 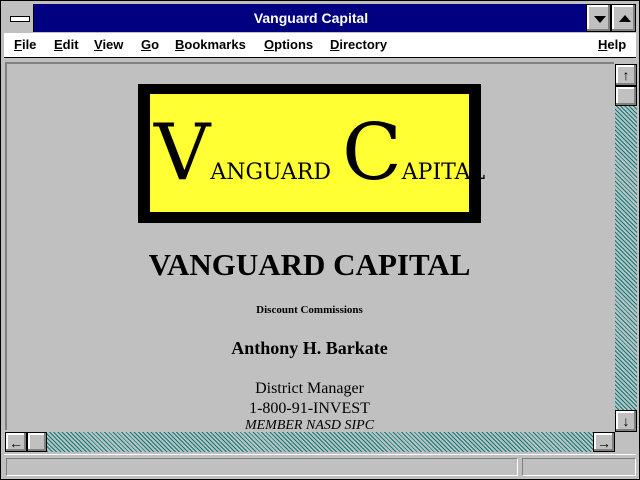 What do you see at coordinates (309, 388) in the screenshot?
I see `contact-position: District Manager` at bounding box center [309, 388].